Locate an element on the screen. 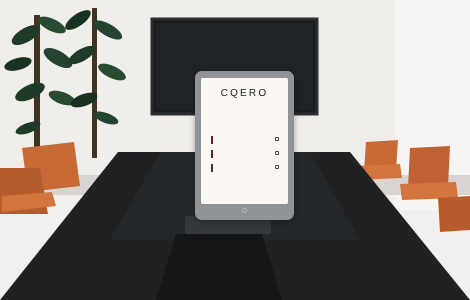 This screenshot has width=470, height=300. tablet-screen: CQERO is located at coordinates (244, 141).